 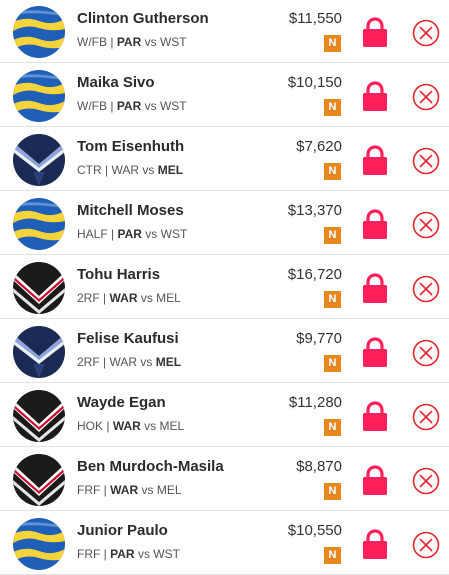 I want to click on player-row: Tom Eisenhuth CTR | WAR vs MEL $7,620 N, so click(x=224, y=159).